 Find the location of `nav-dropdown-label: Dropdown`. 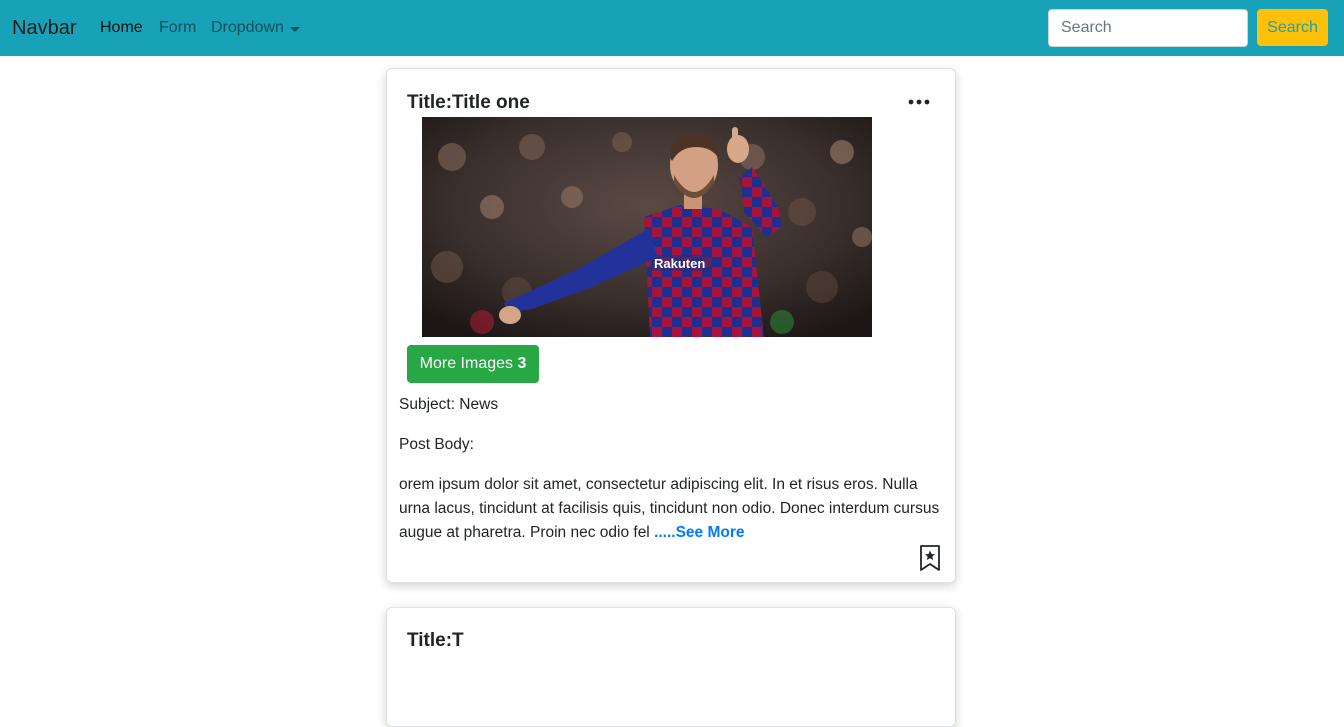

nav-dropdown-label: Dropdown is located at coordinates (247, 27).